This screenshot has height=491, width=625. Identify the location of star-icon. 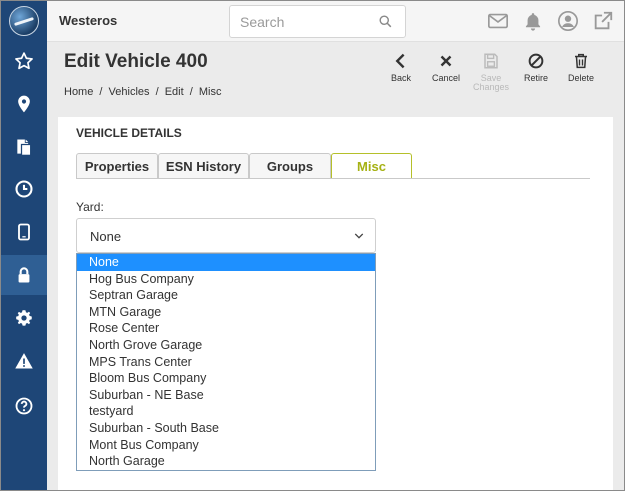
(23, 61).